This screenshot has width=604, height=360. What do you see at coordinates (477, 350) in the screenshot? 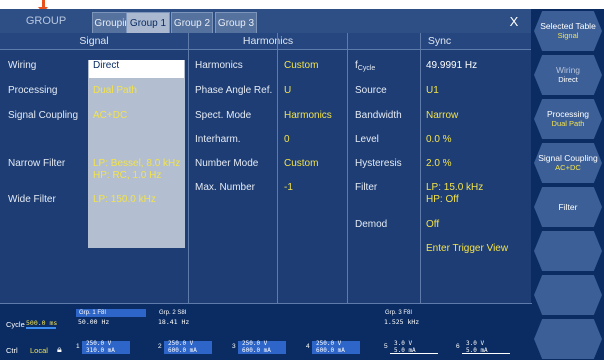
I see `channel-6-current: 5.0 mA` at bounding box center [477, 350].